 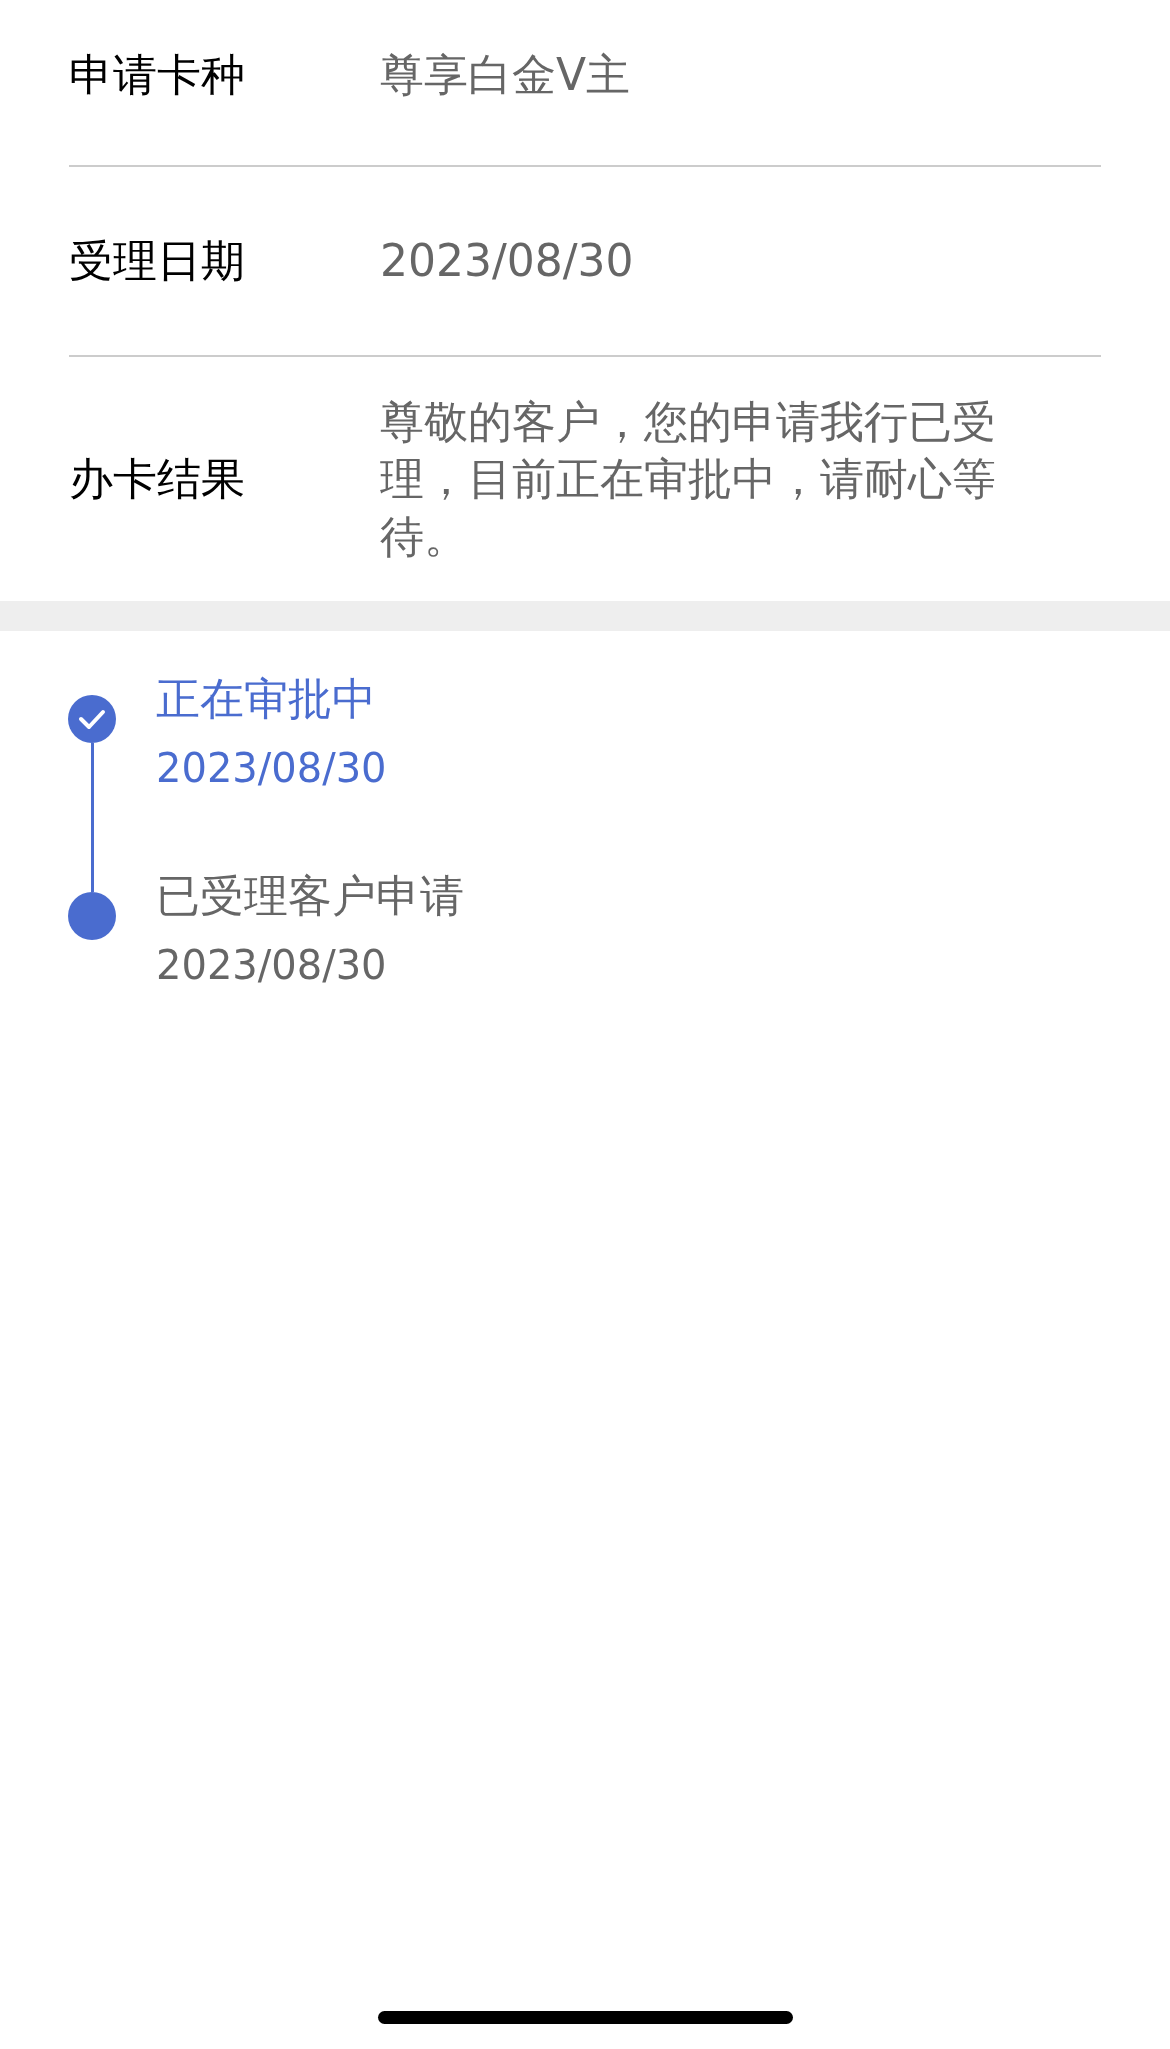 I want to click on step-title: 已受理客户申请, so click(x=310, y=896).